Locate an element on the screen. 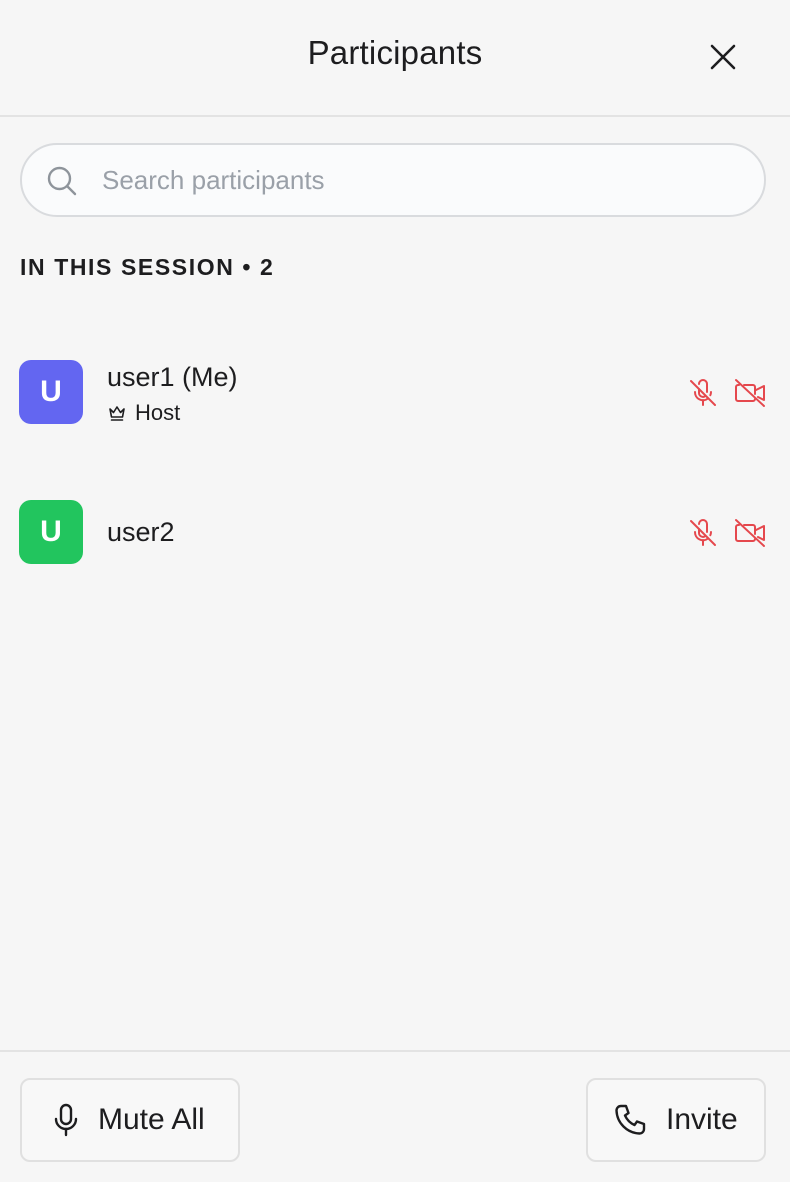 This screenshot has height=1182, width=790. phone-icon is located at coordinates (630, 1119).